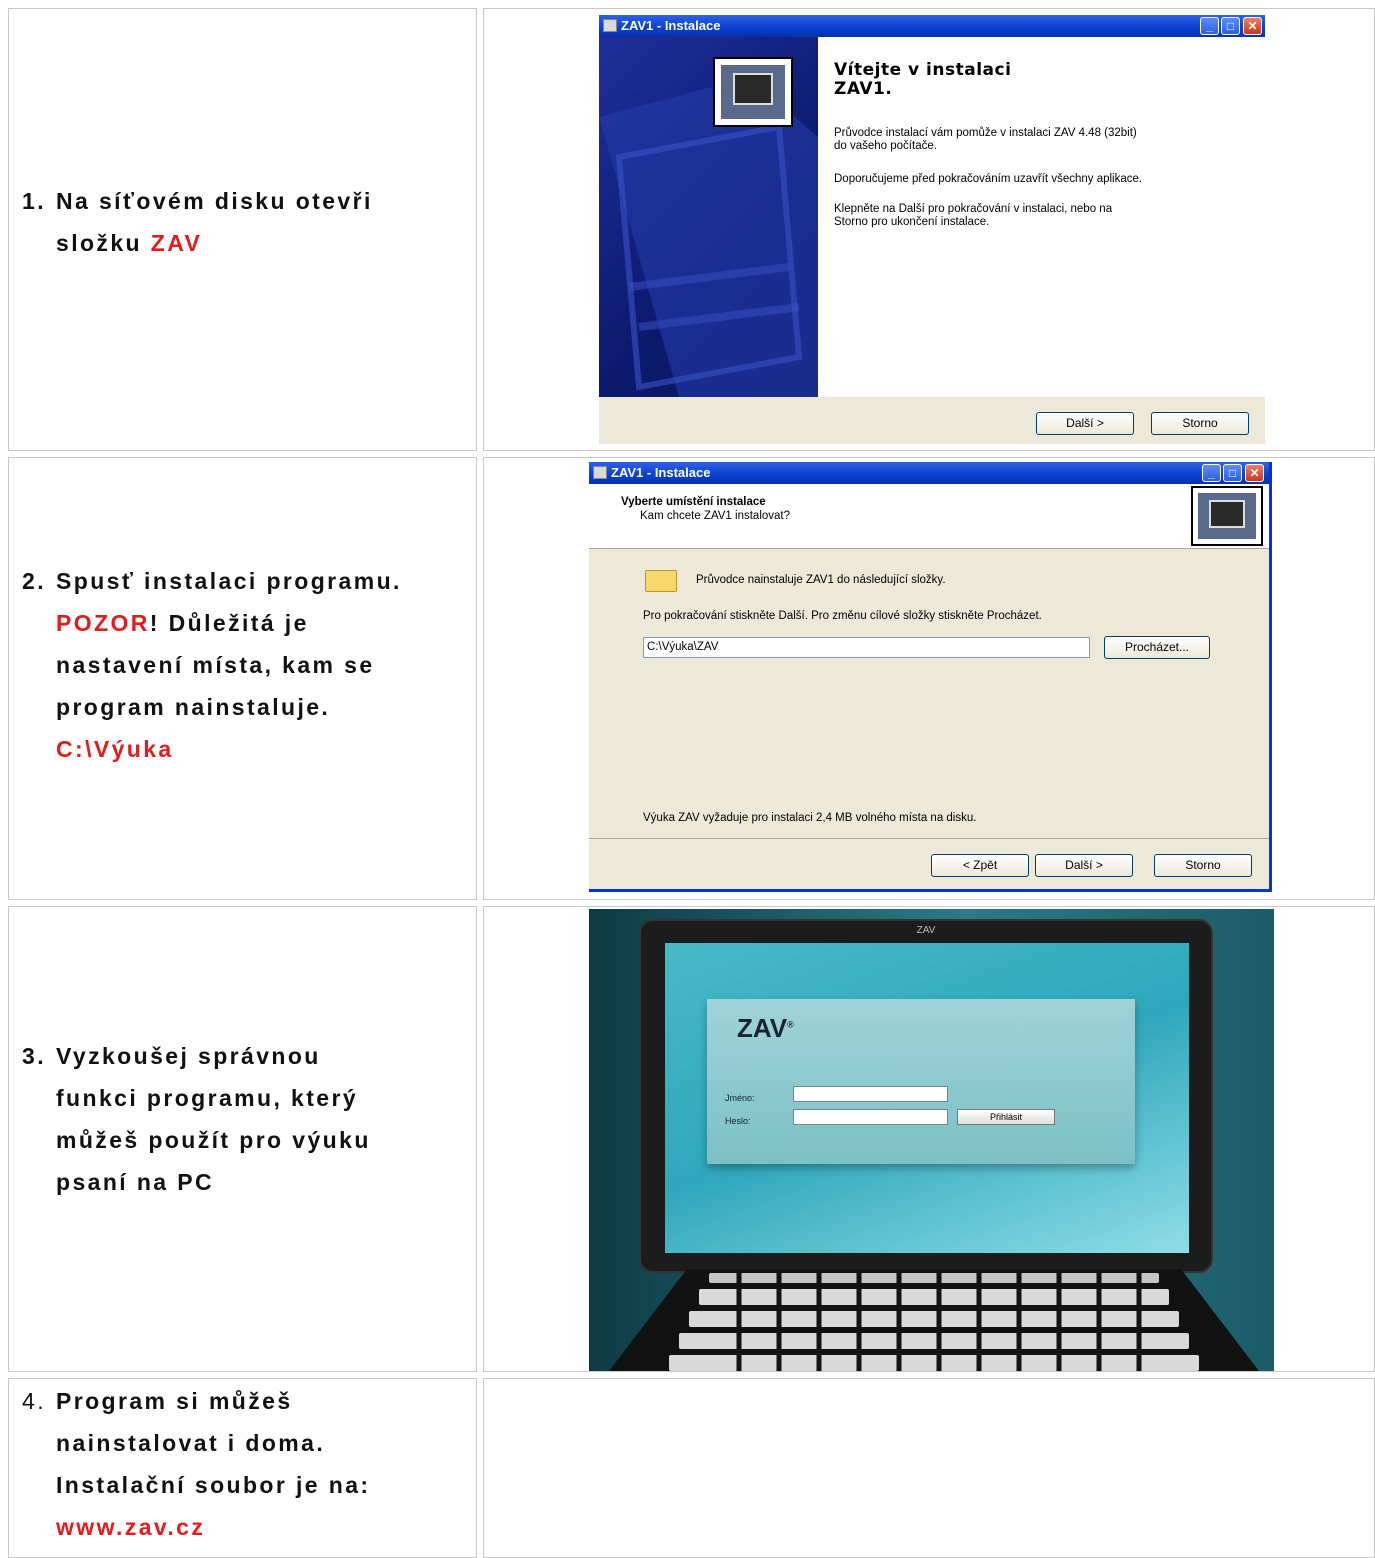  What do you see at coordinates (661, 581) in the screenshot?
I see `folder-icon` at bounding box center [661, 581].